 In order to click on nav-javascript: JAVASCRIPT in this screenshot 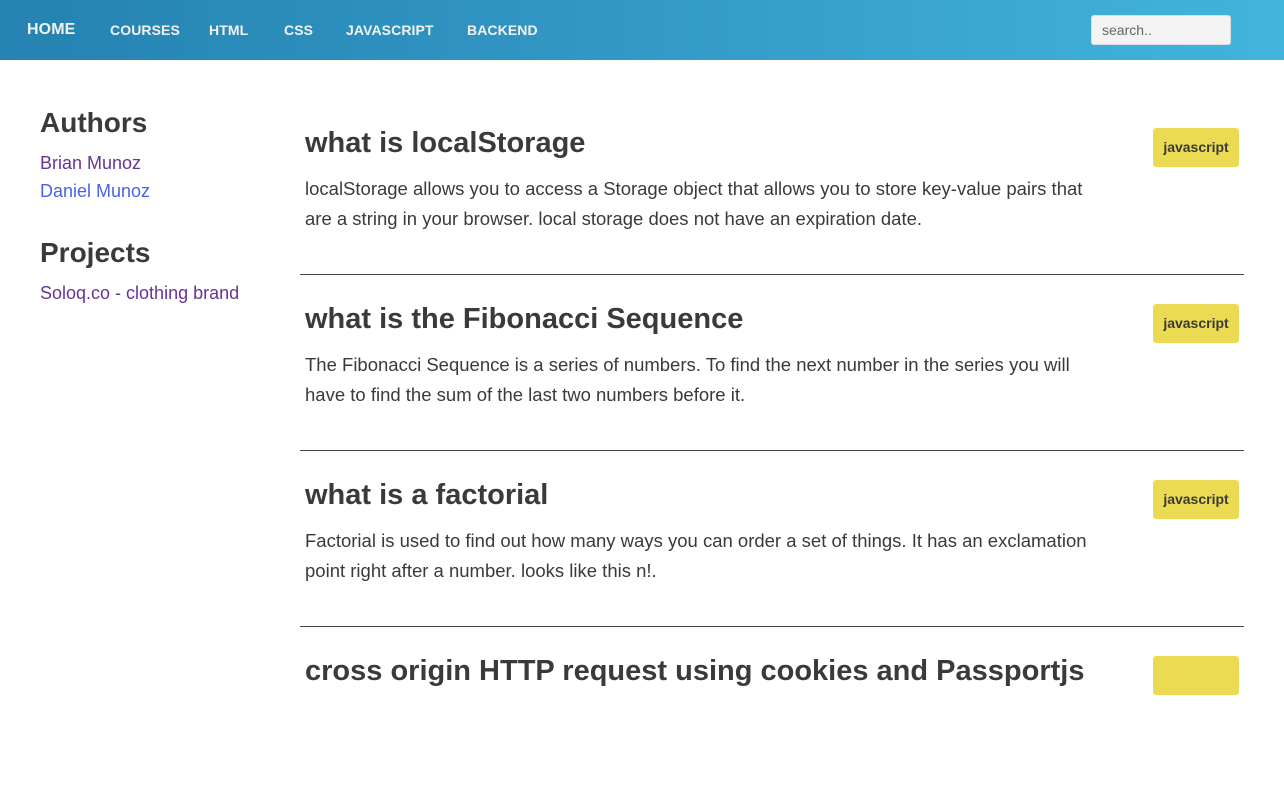, I will do `click(390, 30)`.